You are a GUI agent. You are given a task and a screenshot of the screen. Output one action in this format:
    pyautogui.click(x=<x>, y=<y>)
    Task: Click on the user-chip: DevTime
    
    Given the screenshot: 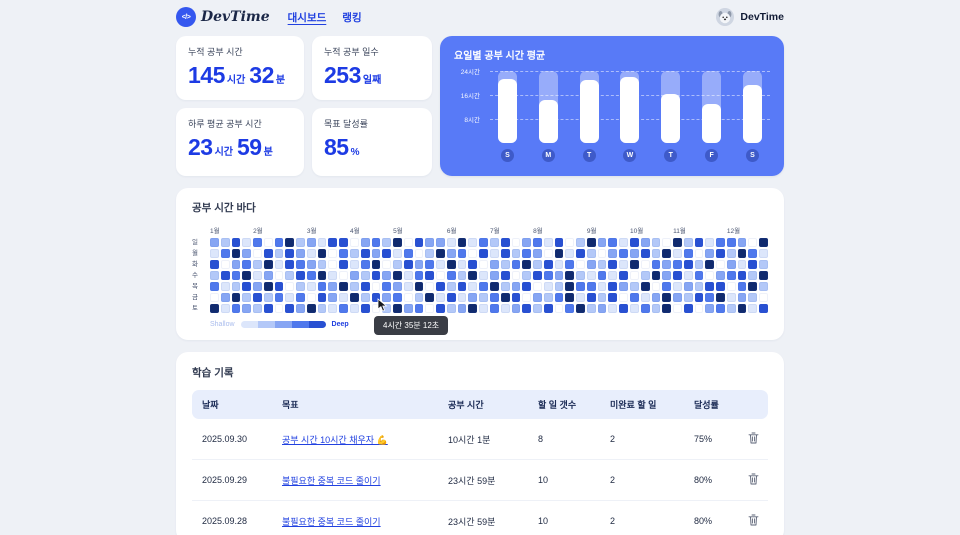 What is the action you would take?
    pyautogui.click(x=750, y=17)
    